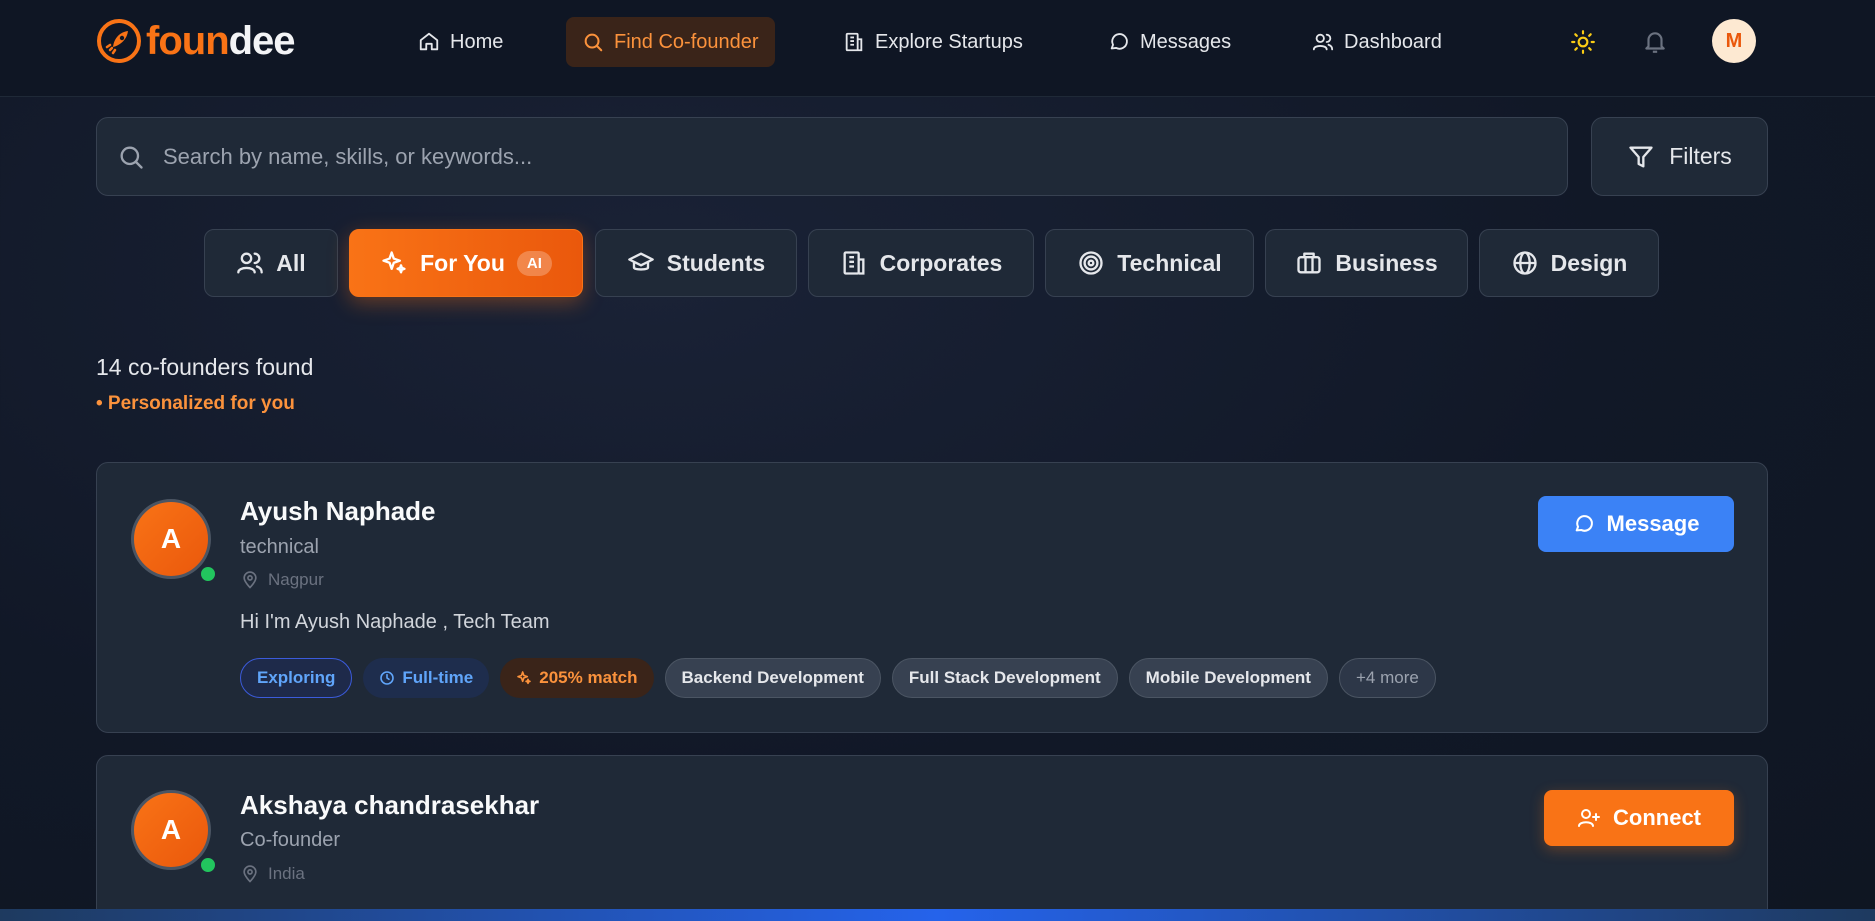  I want to click on message-button-label: Message, so click(1653, 523).